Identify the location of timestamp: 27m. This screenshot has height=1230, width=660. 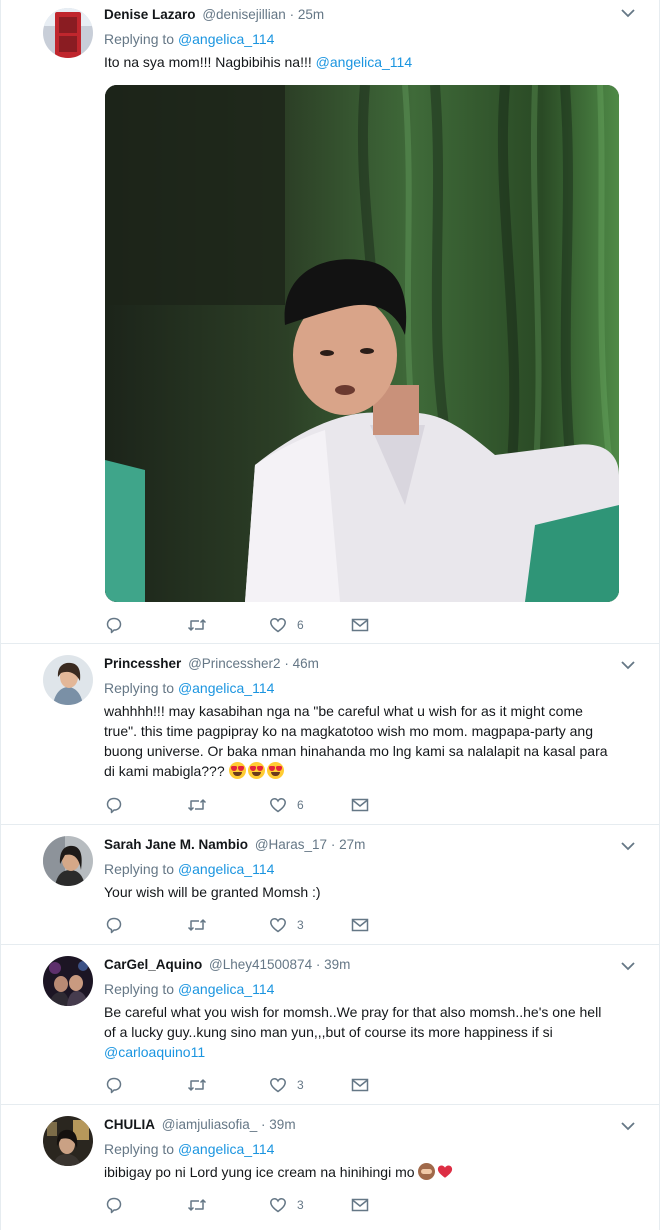
(352, 844).